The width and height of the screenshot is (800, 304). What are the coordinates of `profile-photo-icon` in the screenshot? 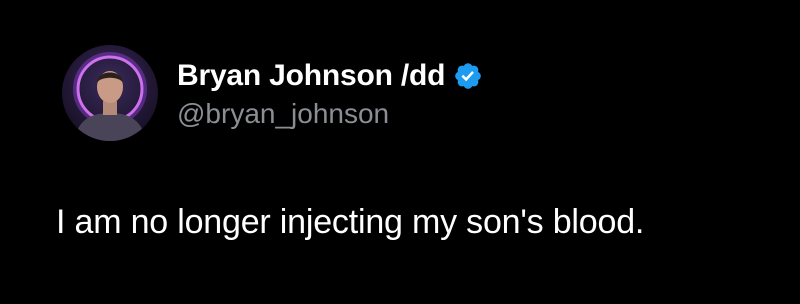 It's located at (110, 93).